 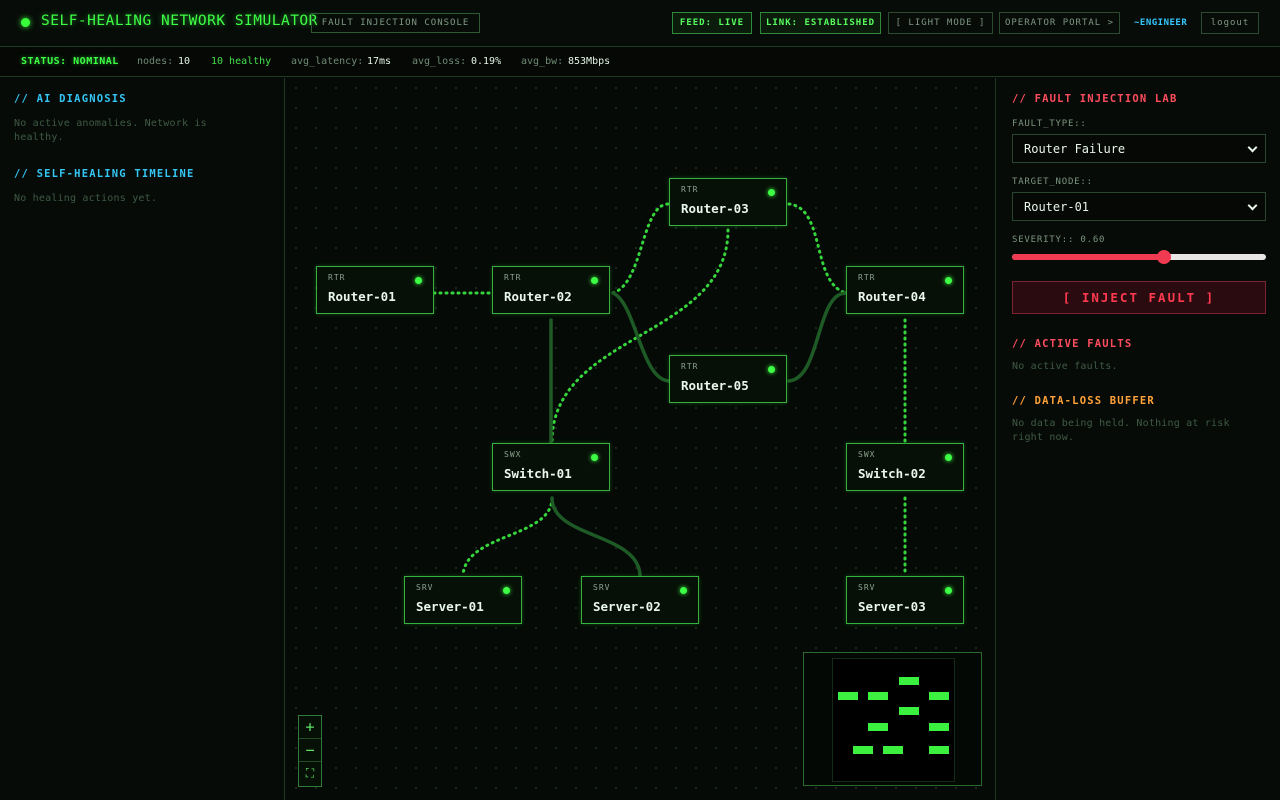 What do you see at coordinates (728, 202) in the screenshot?
I see `node-router-03: RTR Router-03` at bounding box center [728, 202].